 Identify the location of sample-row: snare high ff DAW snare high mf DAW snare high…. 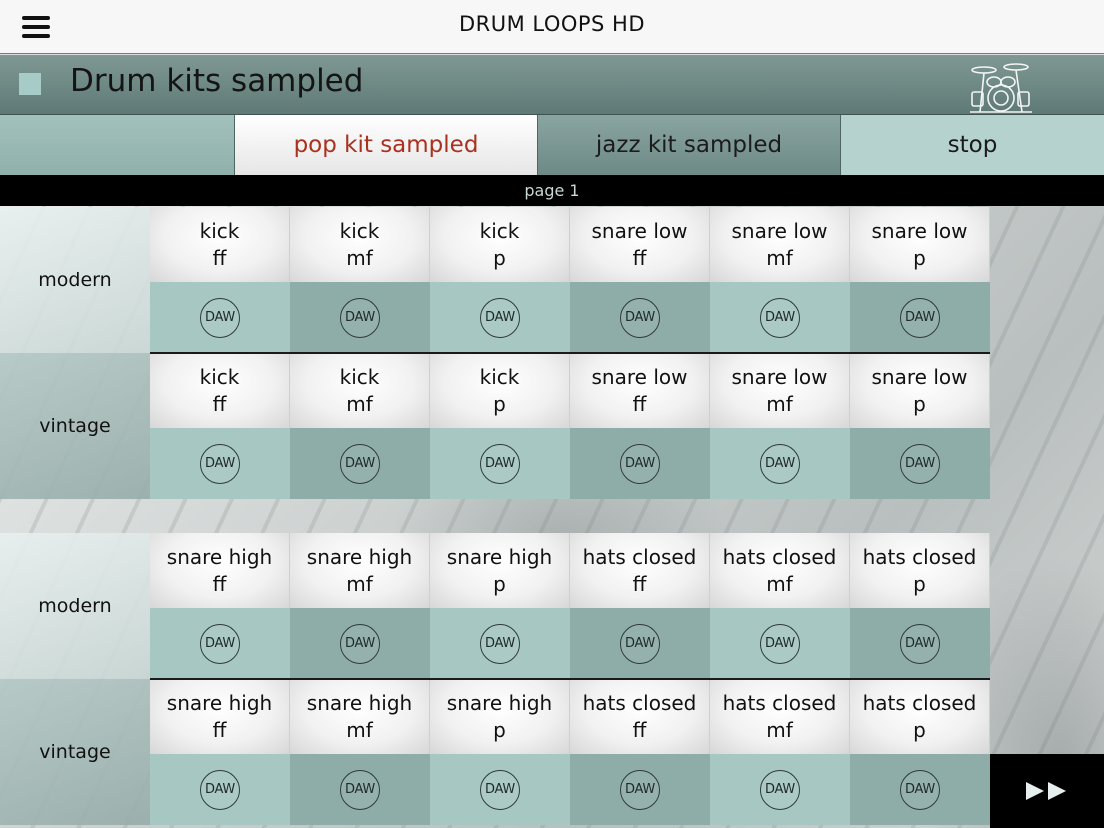
(570, 752).